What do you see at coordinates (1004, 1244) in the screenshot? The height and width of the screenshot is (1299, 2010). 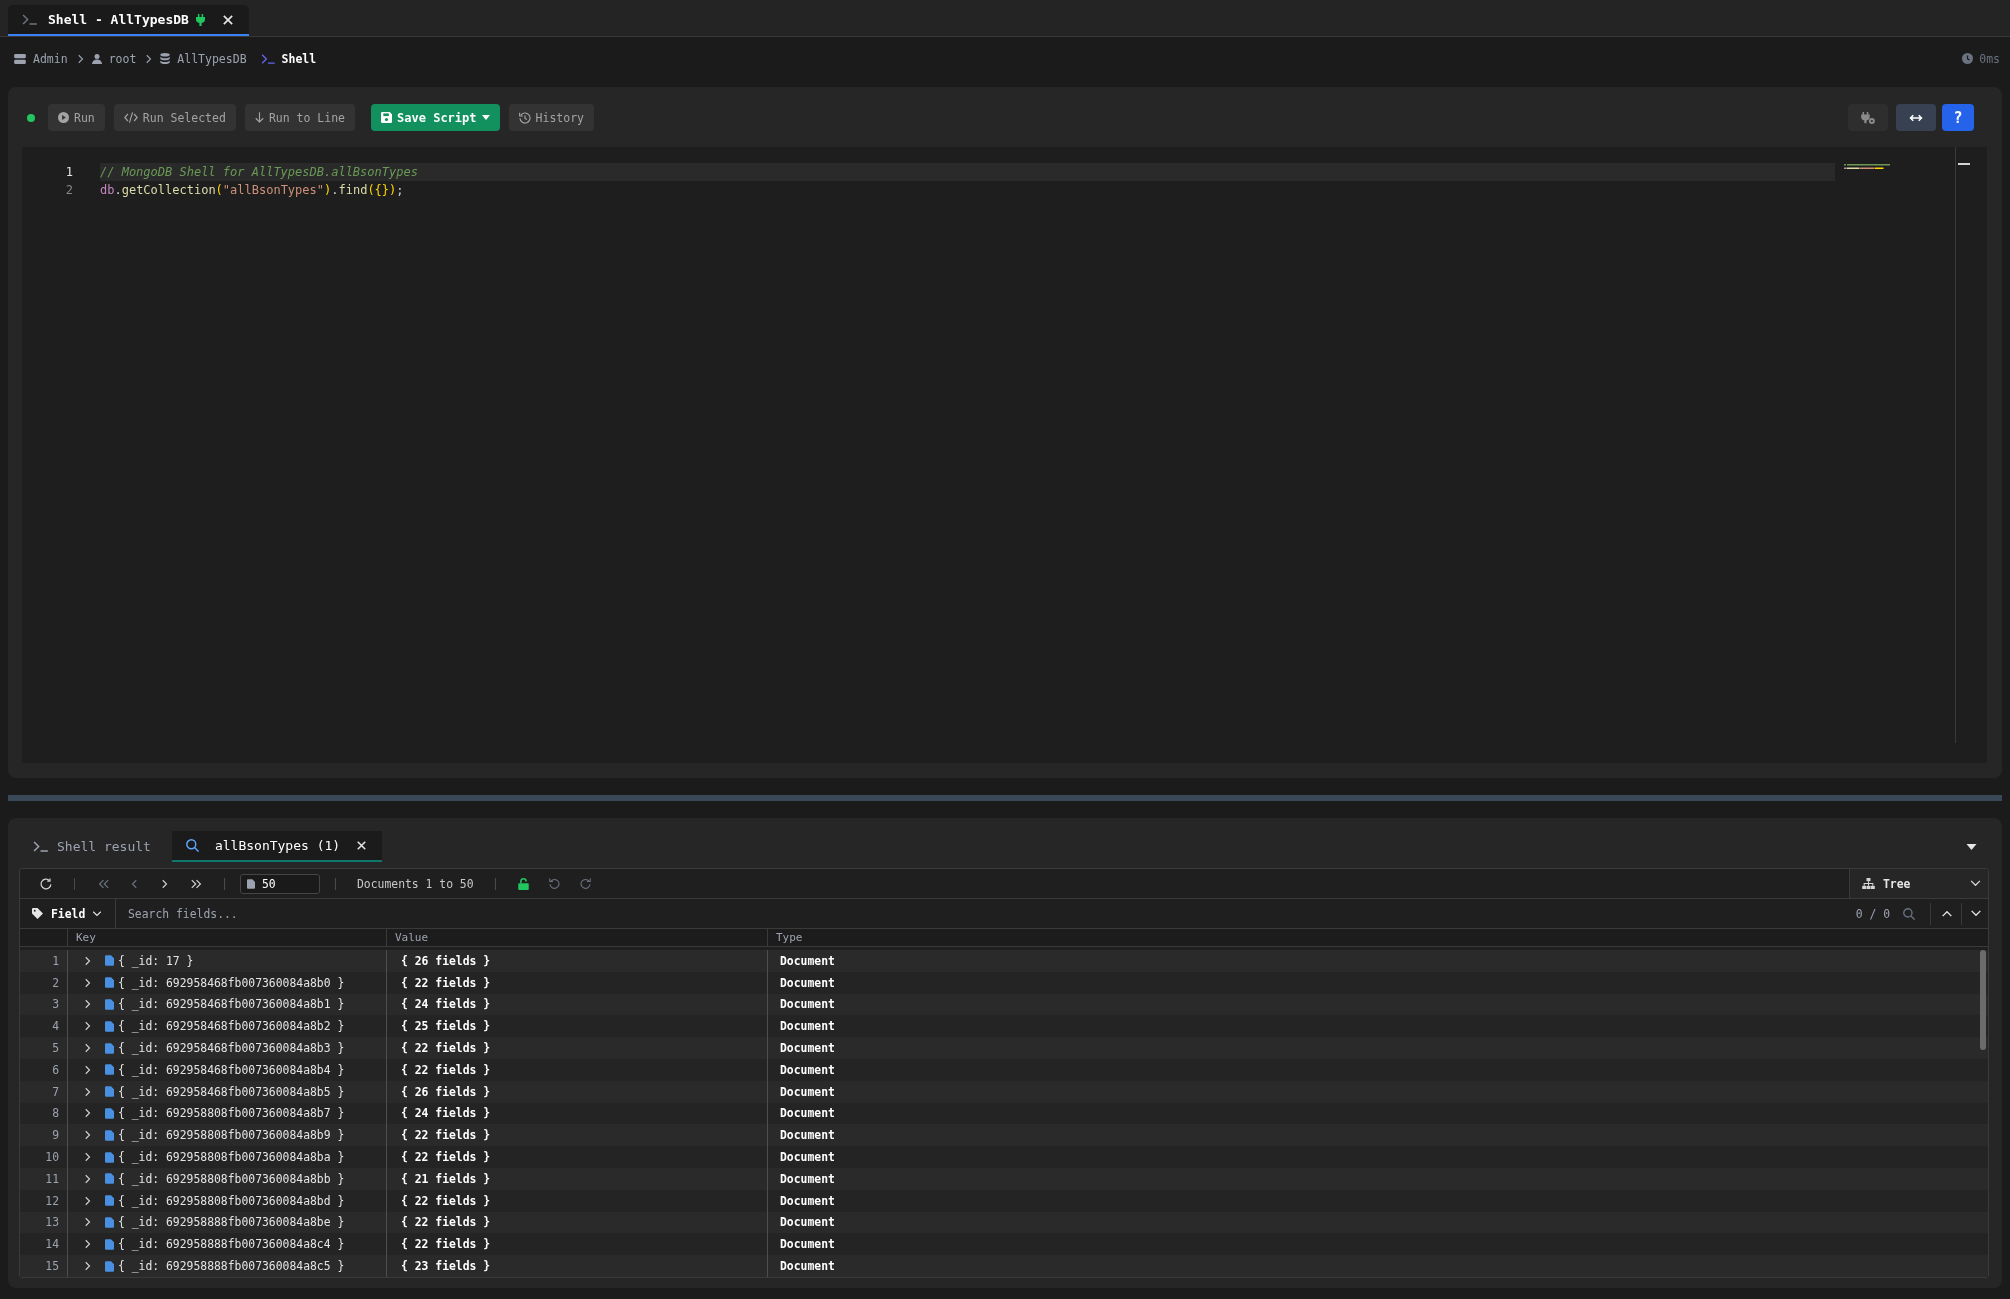 I see `table-row: 14 { _id: 692958888fb007360084a8c4 } { 22 fields } Document` at bounding box center [1004, 1244].